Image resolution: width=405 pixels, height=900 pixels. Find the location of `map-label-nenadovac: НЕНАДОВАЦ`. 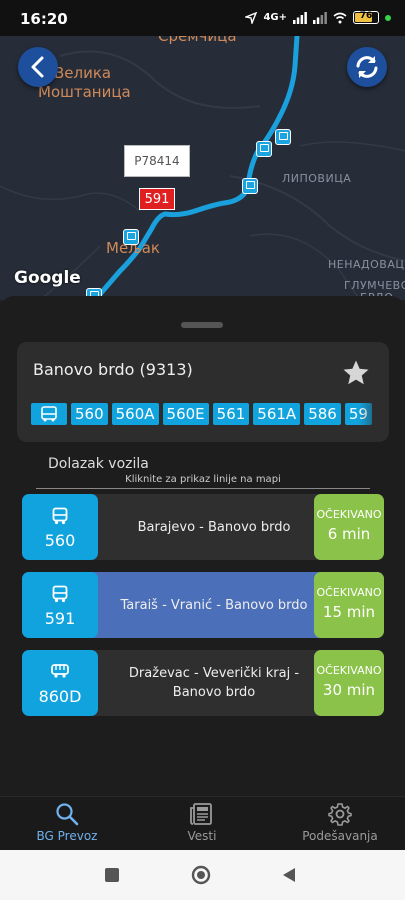

map-label-nenadovac: НЕНАДОВАЦ is located at coordinates (366, 264).